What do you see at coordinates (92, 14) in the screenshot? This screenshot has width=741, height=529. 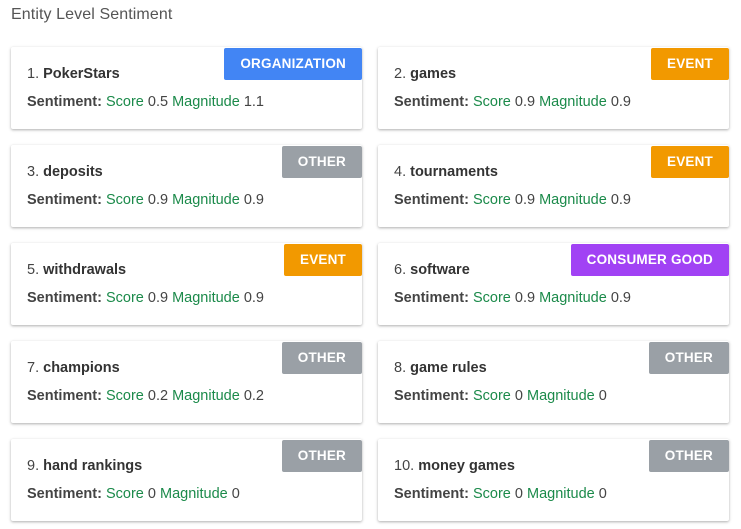 I see `page-title: Entity Level Sentiment` at bounding box center [92, 14].